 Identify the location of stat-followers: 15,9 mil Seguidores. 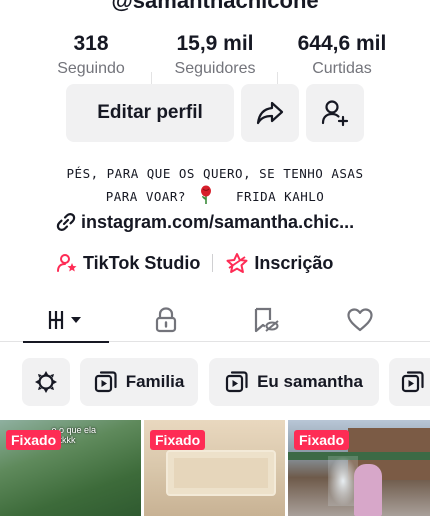
(215, 54).